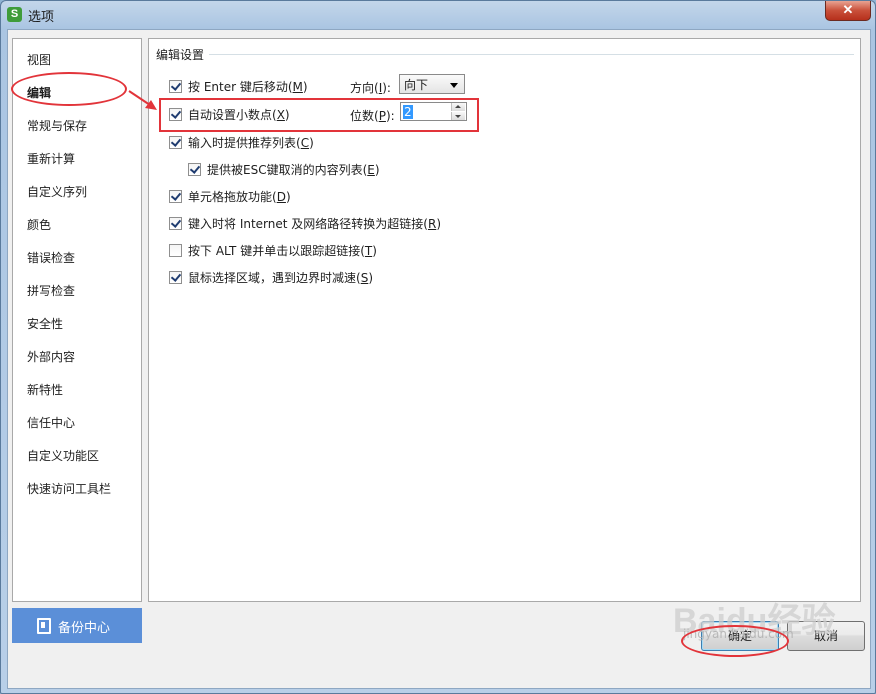 The height and width of the screenshot is (694, 876). Describe the element at coordinates (293, 170) in the screenshot. I see `option-label: 提供被ESC键取消的内容列表(E)` at that location.